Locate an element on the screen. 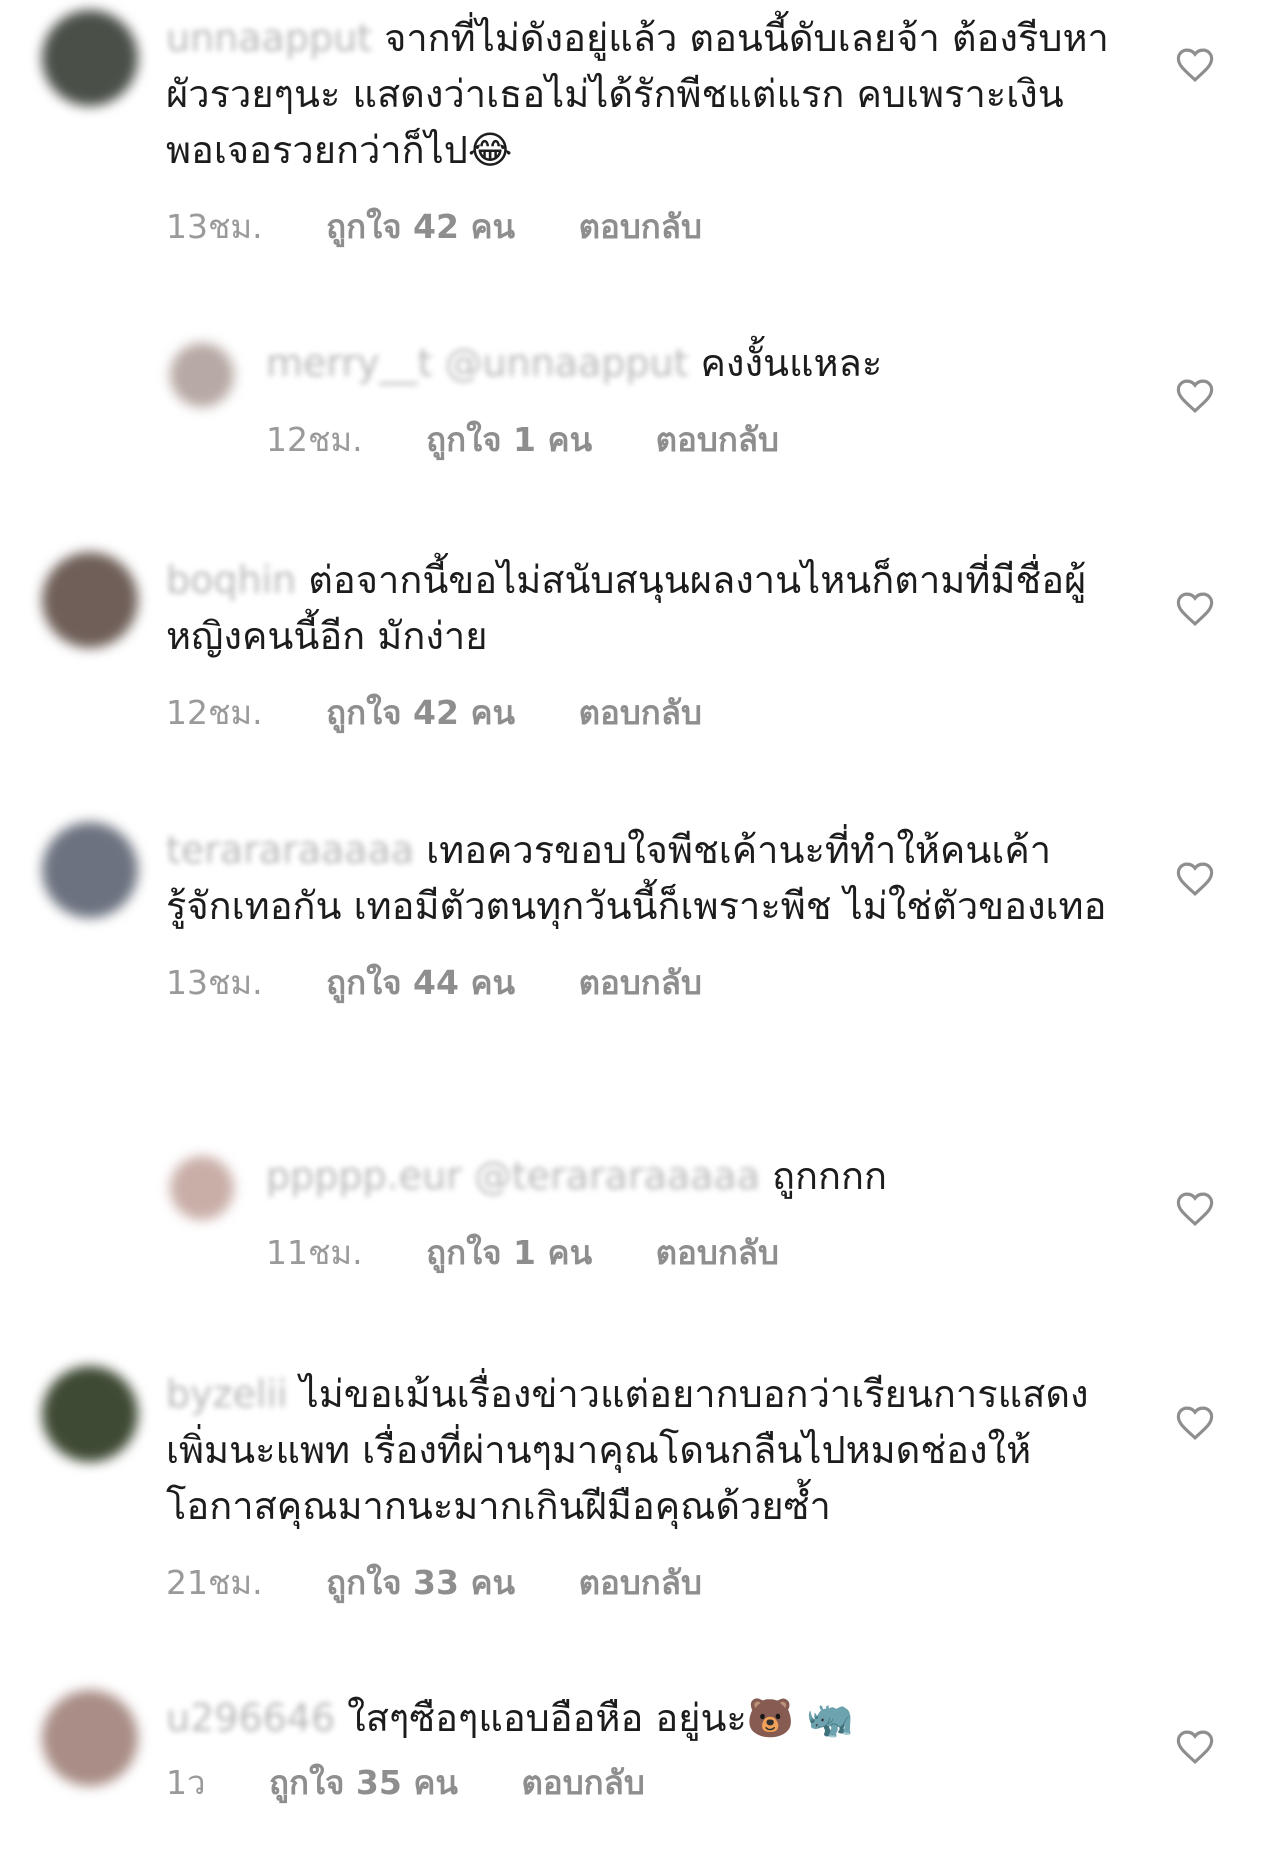 This screenshot has width=1280, height=1853. comment-text: u296646 ใสๆซือๆแอบอือหือ อยู่นะ🐻 🦏 is located at coordinates (638, 1718).